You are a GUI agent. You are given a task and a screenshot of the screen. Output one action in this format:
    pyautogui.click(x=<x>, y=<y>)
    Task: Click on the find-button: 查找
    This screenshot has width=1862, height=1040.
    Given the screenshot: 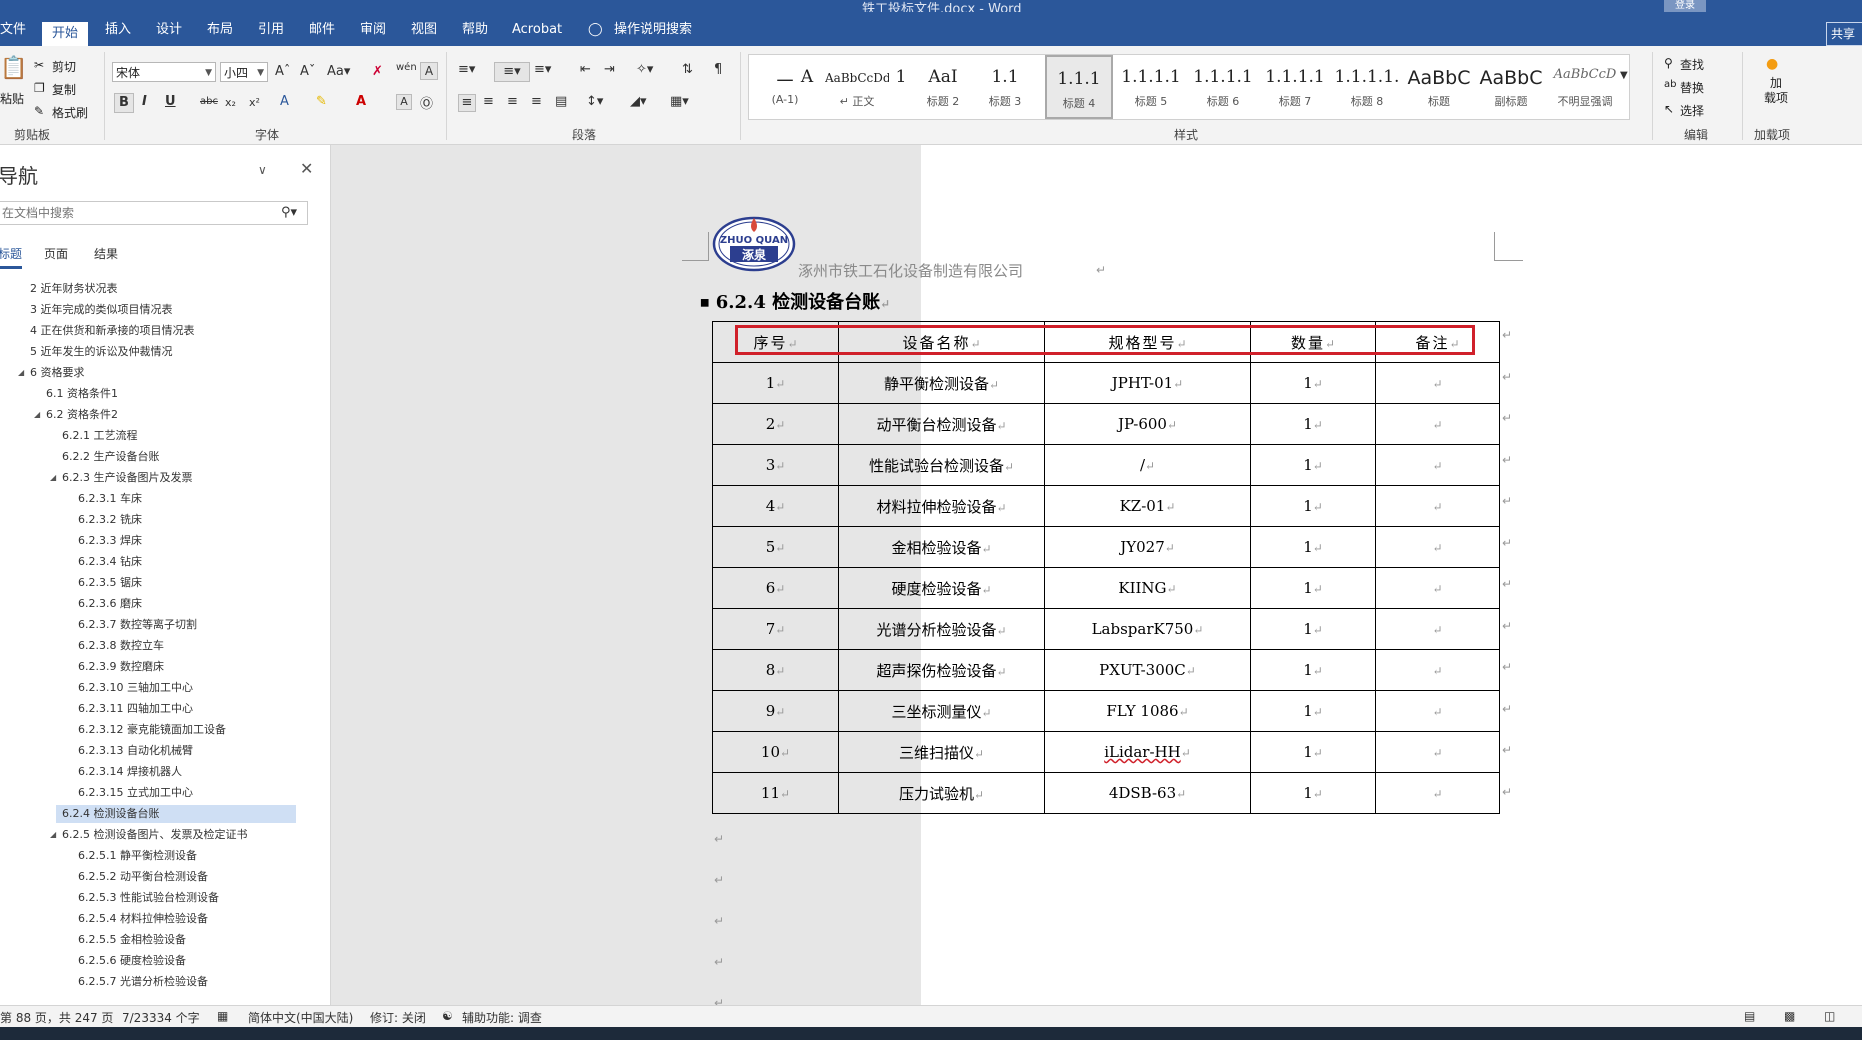 What is the action you would take?
    pyautogui.click(x=1692, y=64)
    